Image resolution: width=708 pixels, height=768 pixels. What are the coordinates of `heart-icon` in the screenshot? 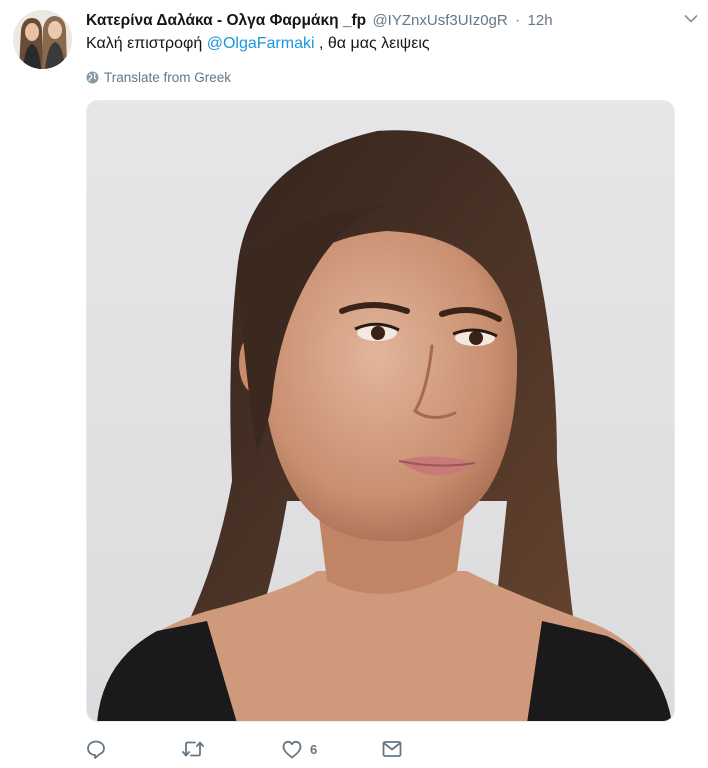 It's located at (292, 749).